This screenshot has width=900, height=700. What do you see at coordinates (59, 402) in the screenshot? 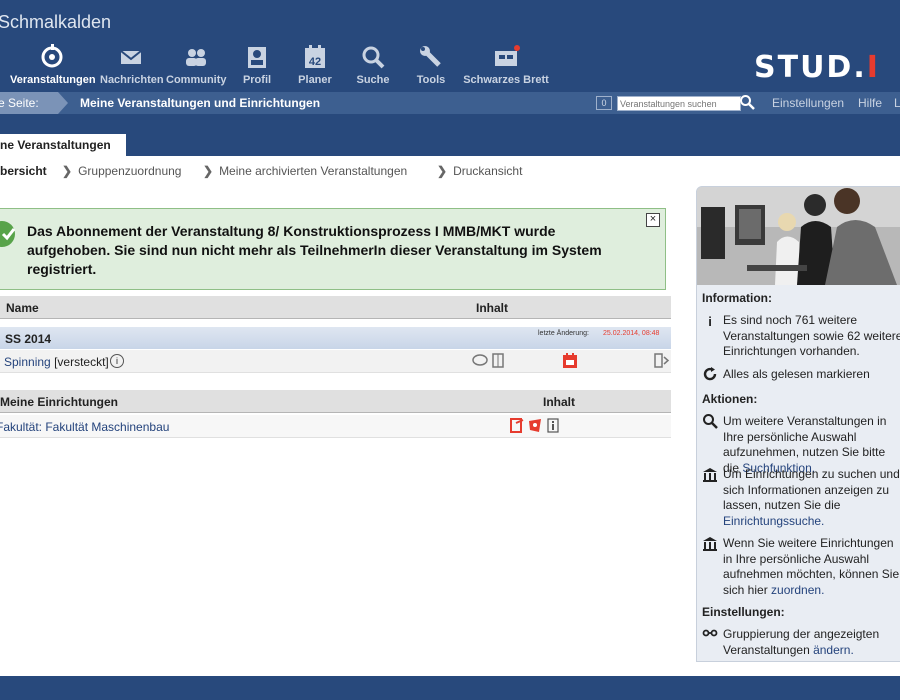
I see `col-name-header: Meine Einrichtungen` at bounding box center [59, 402].